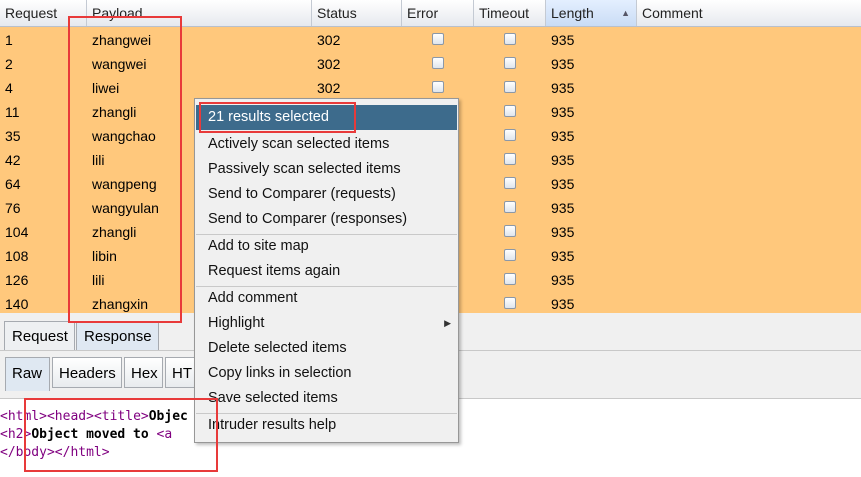 This screenshot has width=861, height=477. I want to click on column-header-status: Status, so click(357, 13).